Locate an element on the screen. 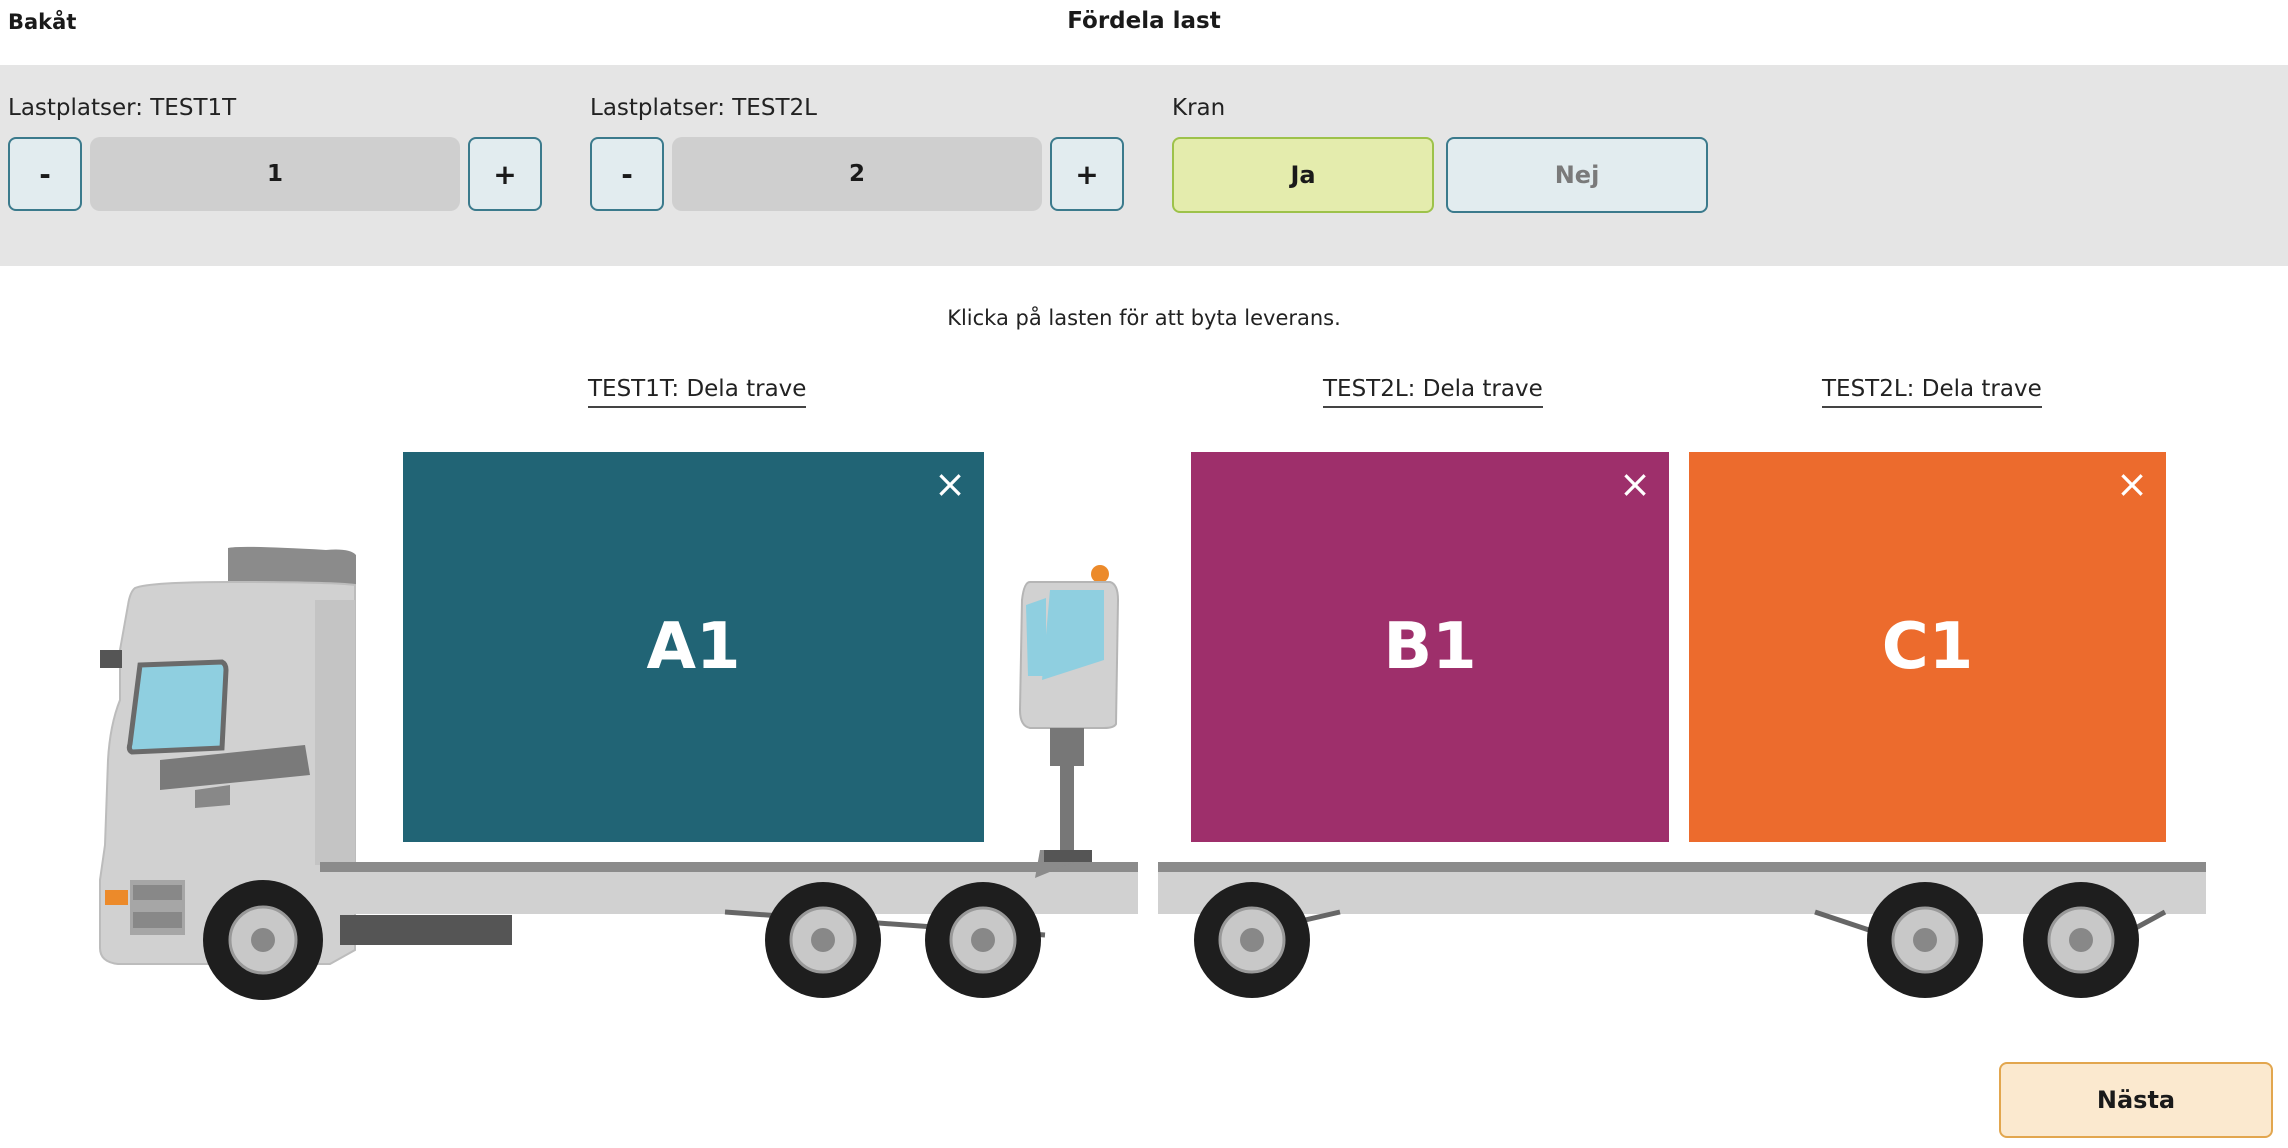 Image resolution: width=2288 pixels, height=1148 pixels. cargo-id-c1: C1 is located at coordinates (1927, 647).